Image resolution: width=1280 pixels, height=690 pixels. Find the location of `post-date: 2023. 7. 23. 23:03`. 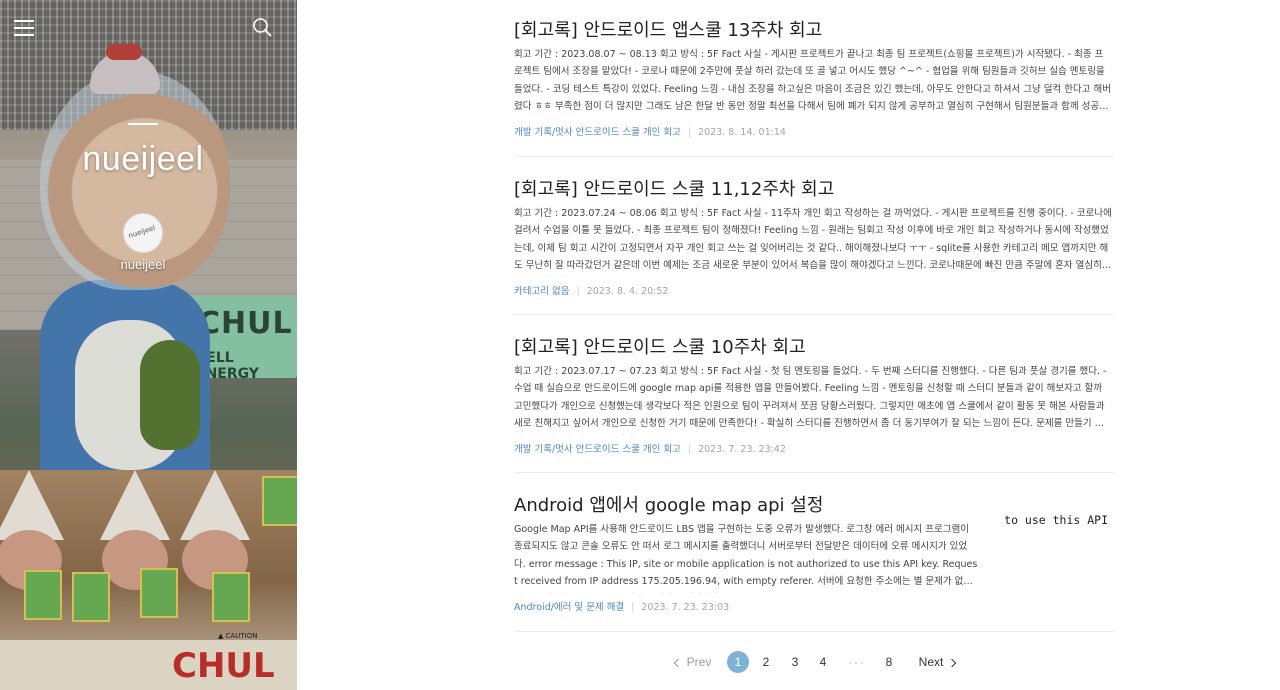

post-date: 2023. 7. 23. 23:03 is located at coordinates (685, 607).